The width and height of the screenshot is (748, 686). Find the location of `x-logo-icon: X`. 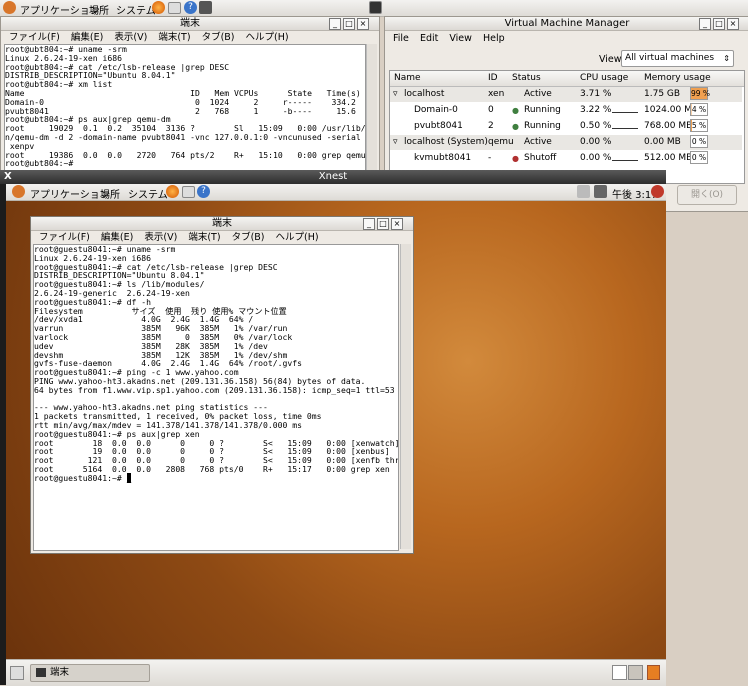

x-logo-icon: X is located at coordinates (8, 176).